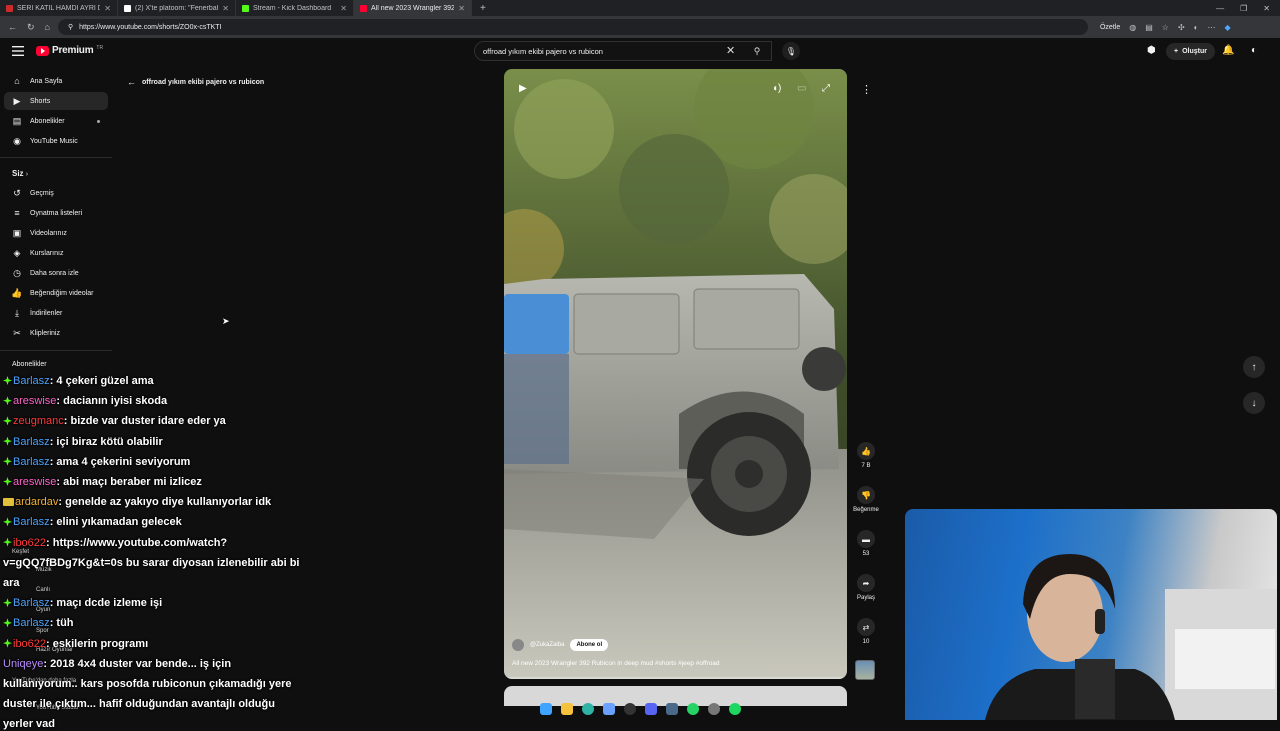  Describe the element at coordinates (801, 88) in the screenshot. I see `captions-icon: ▭` at that location.